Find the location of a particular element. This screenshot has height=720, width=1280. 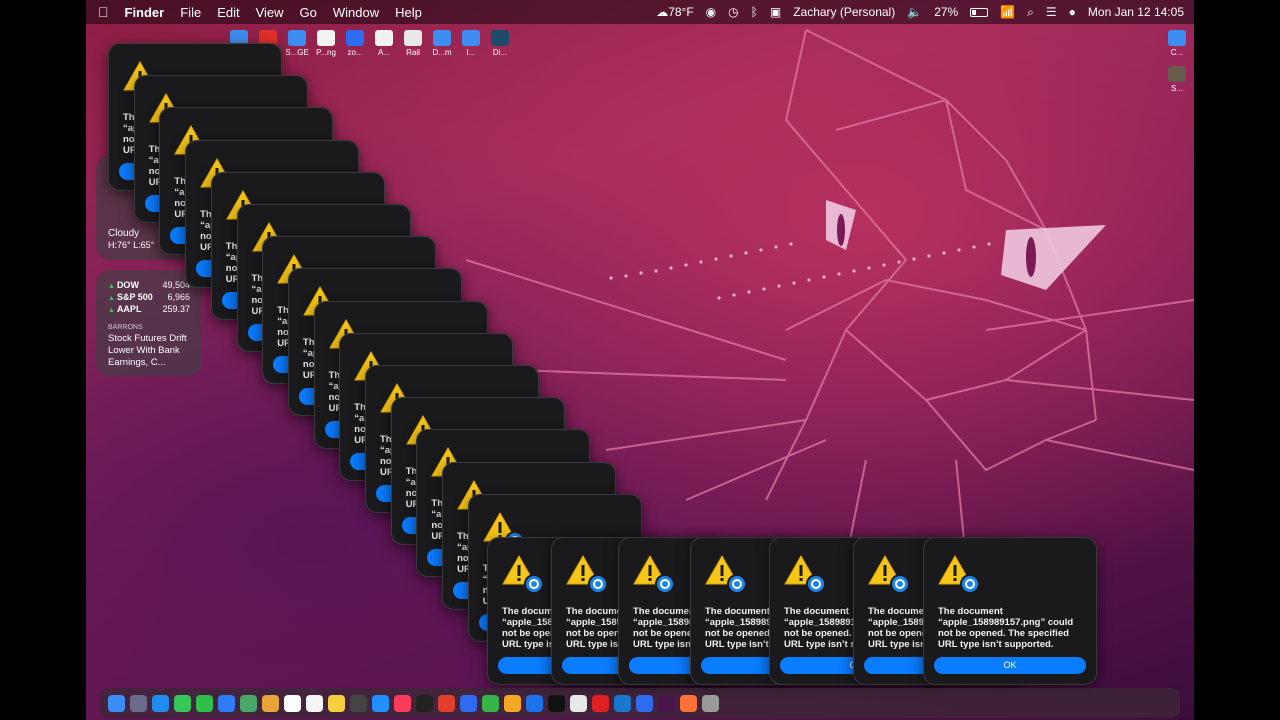

battery-icon is located at coordinates (979, 12).